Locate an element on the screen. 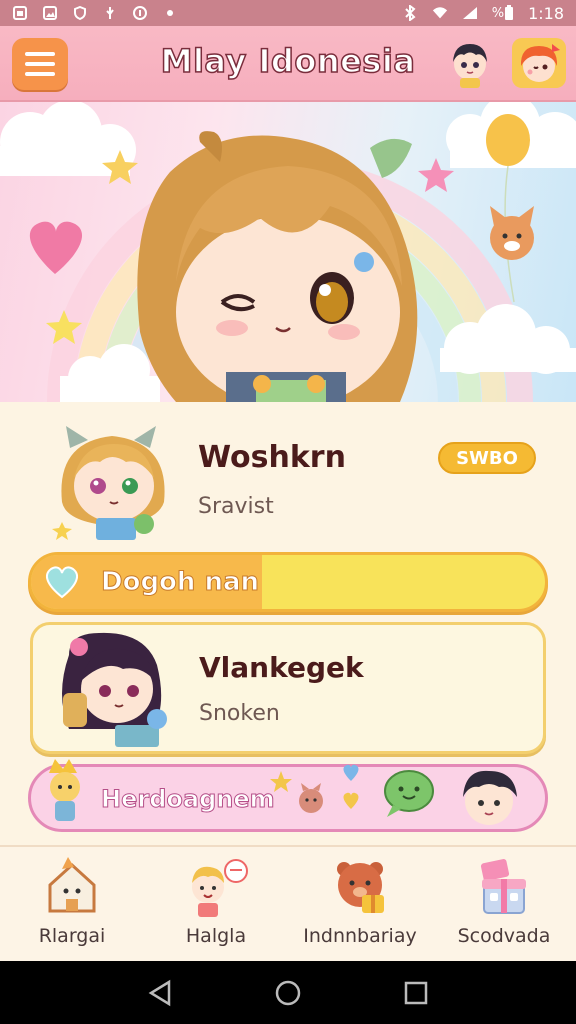  recents-square-icon is located at coordinates (416, 992).